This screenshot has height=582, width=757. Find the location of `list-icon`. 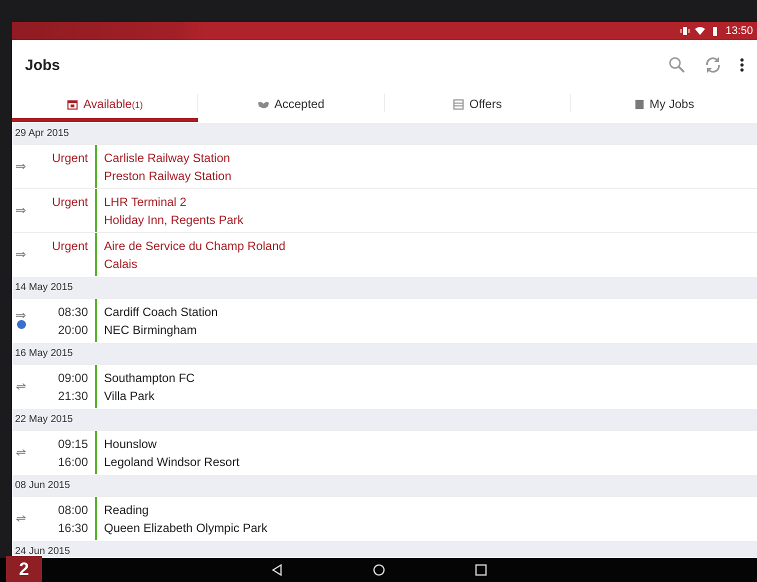

list-icon is located at coordinates (458, 104).